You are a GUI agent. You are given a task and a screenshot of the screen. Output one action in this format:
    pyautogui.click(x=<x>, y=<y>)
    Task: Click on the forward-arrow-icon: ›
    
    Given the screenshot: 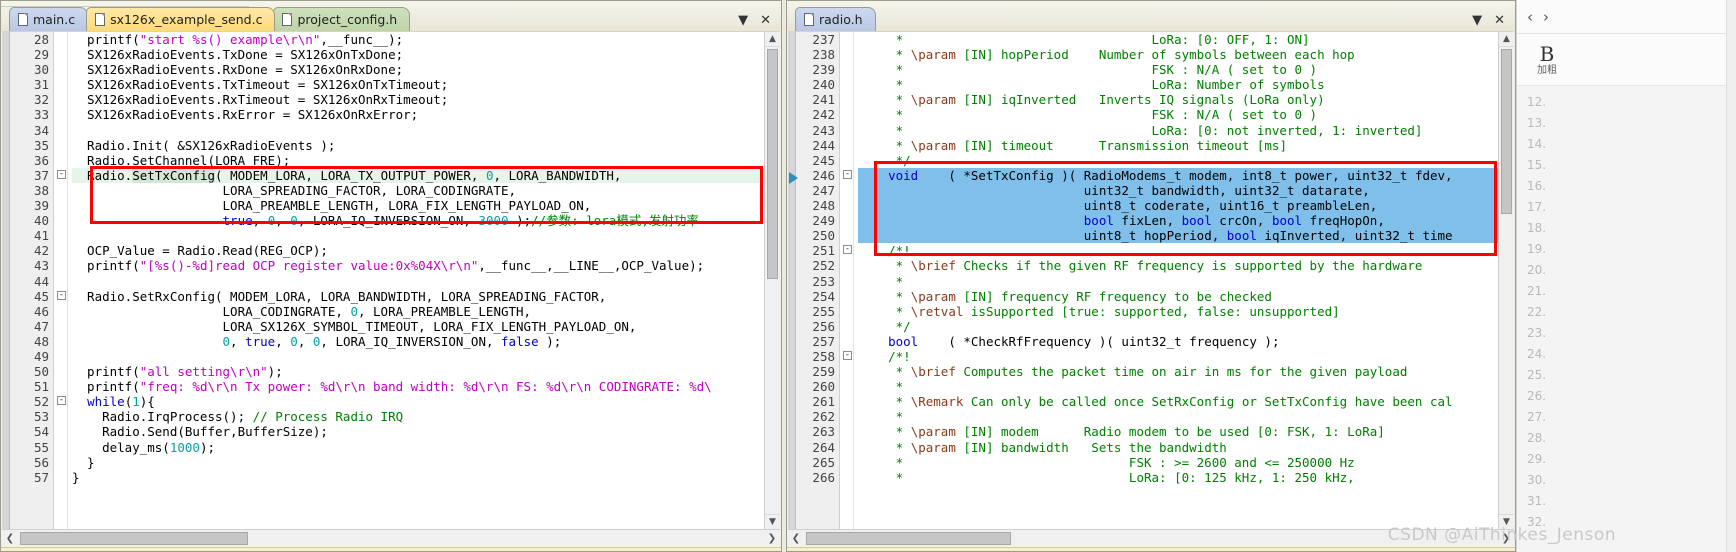 What is the action you would take?
    pyautogui.click(x=1546, y=17)
    